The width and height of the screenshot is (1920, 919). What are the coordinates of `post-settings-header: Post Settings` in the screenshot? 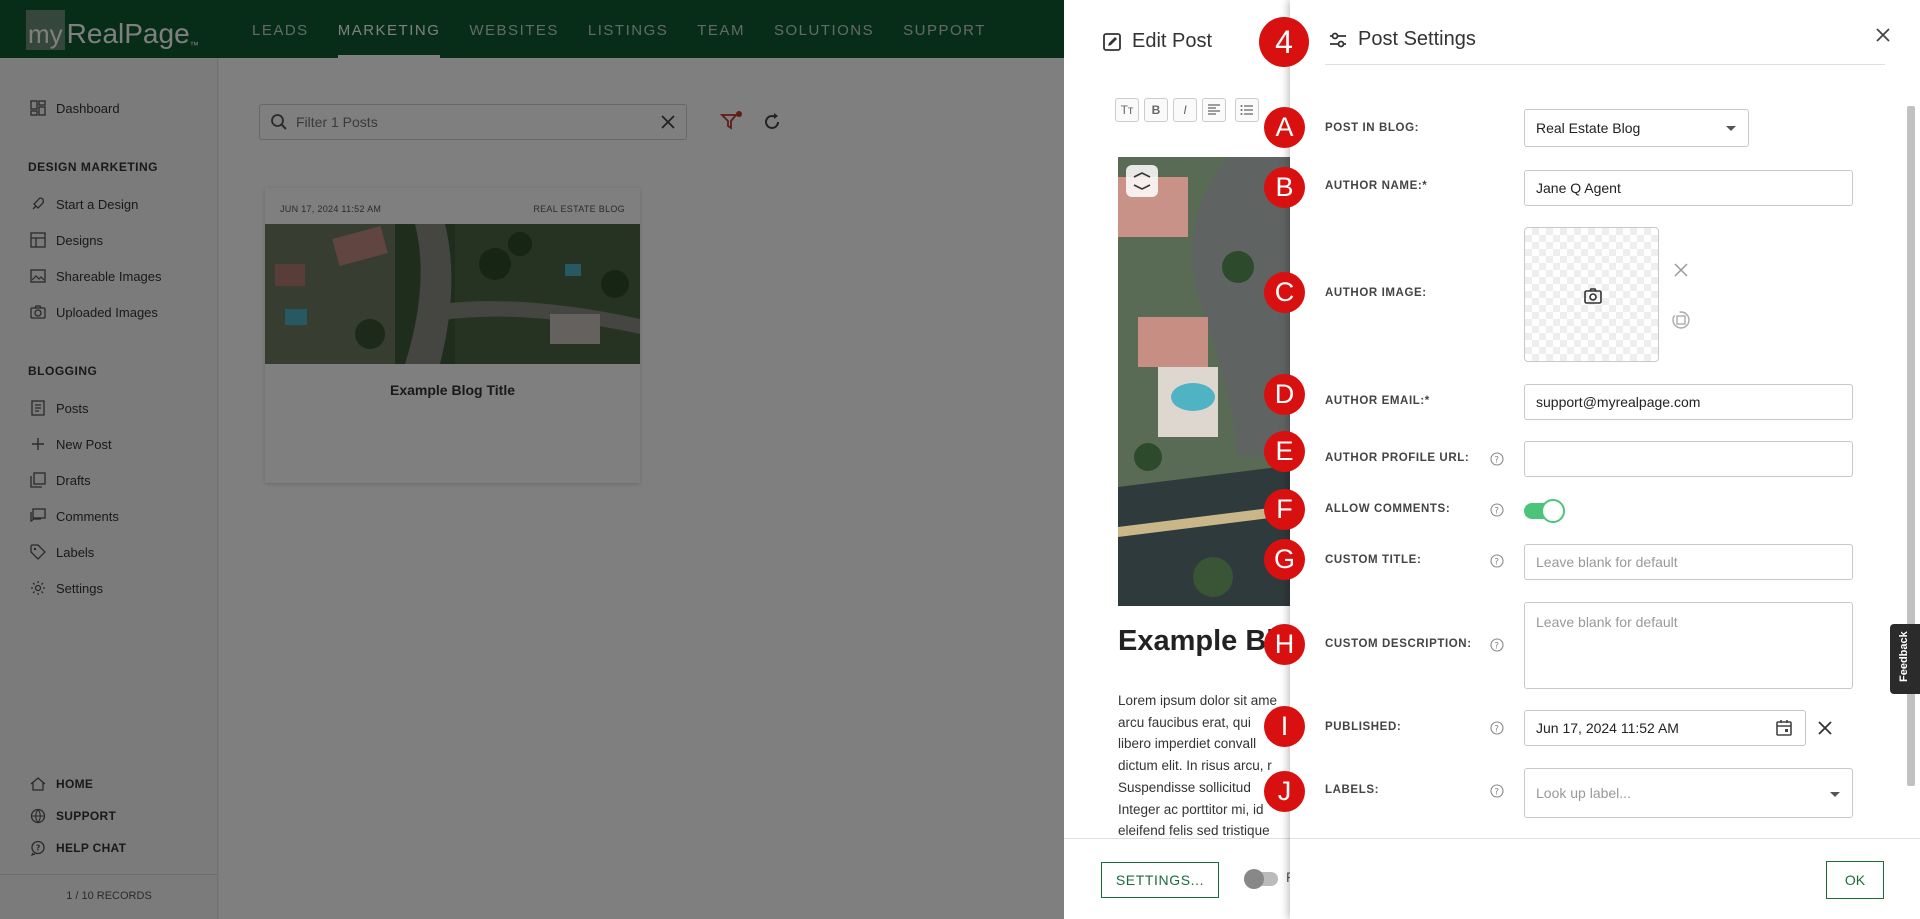 It's located at (1402, 39).